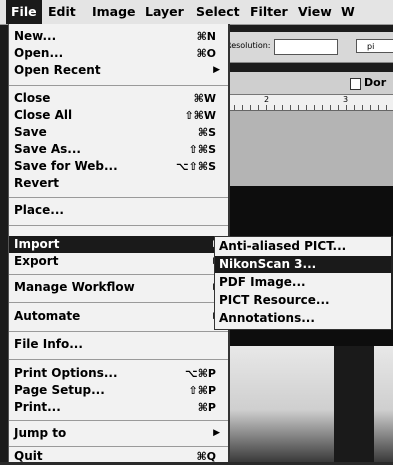 This screenshot has width=393, height=465. What do you see at coordinates (348, 12) in the screenshot?
I see `menu-window: W` at bounding box center [348, 12].